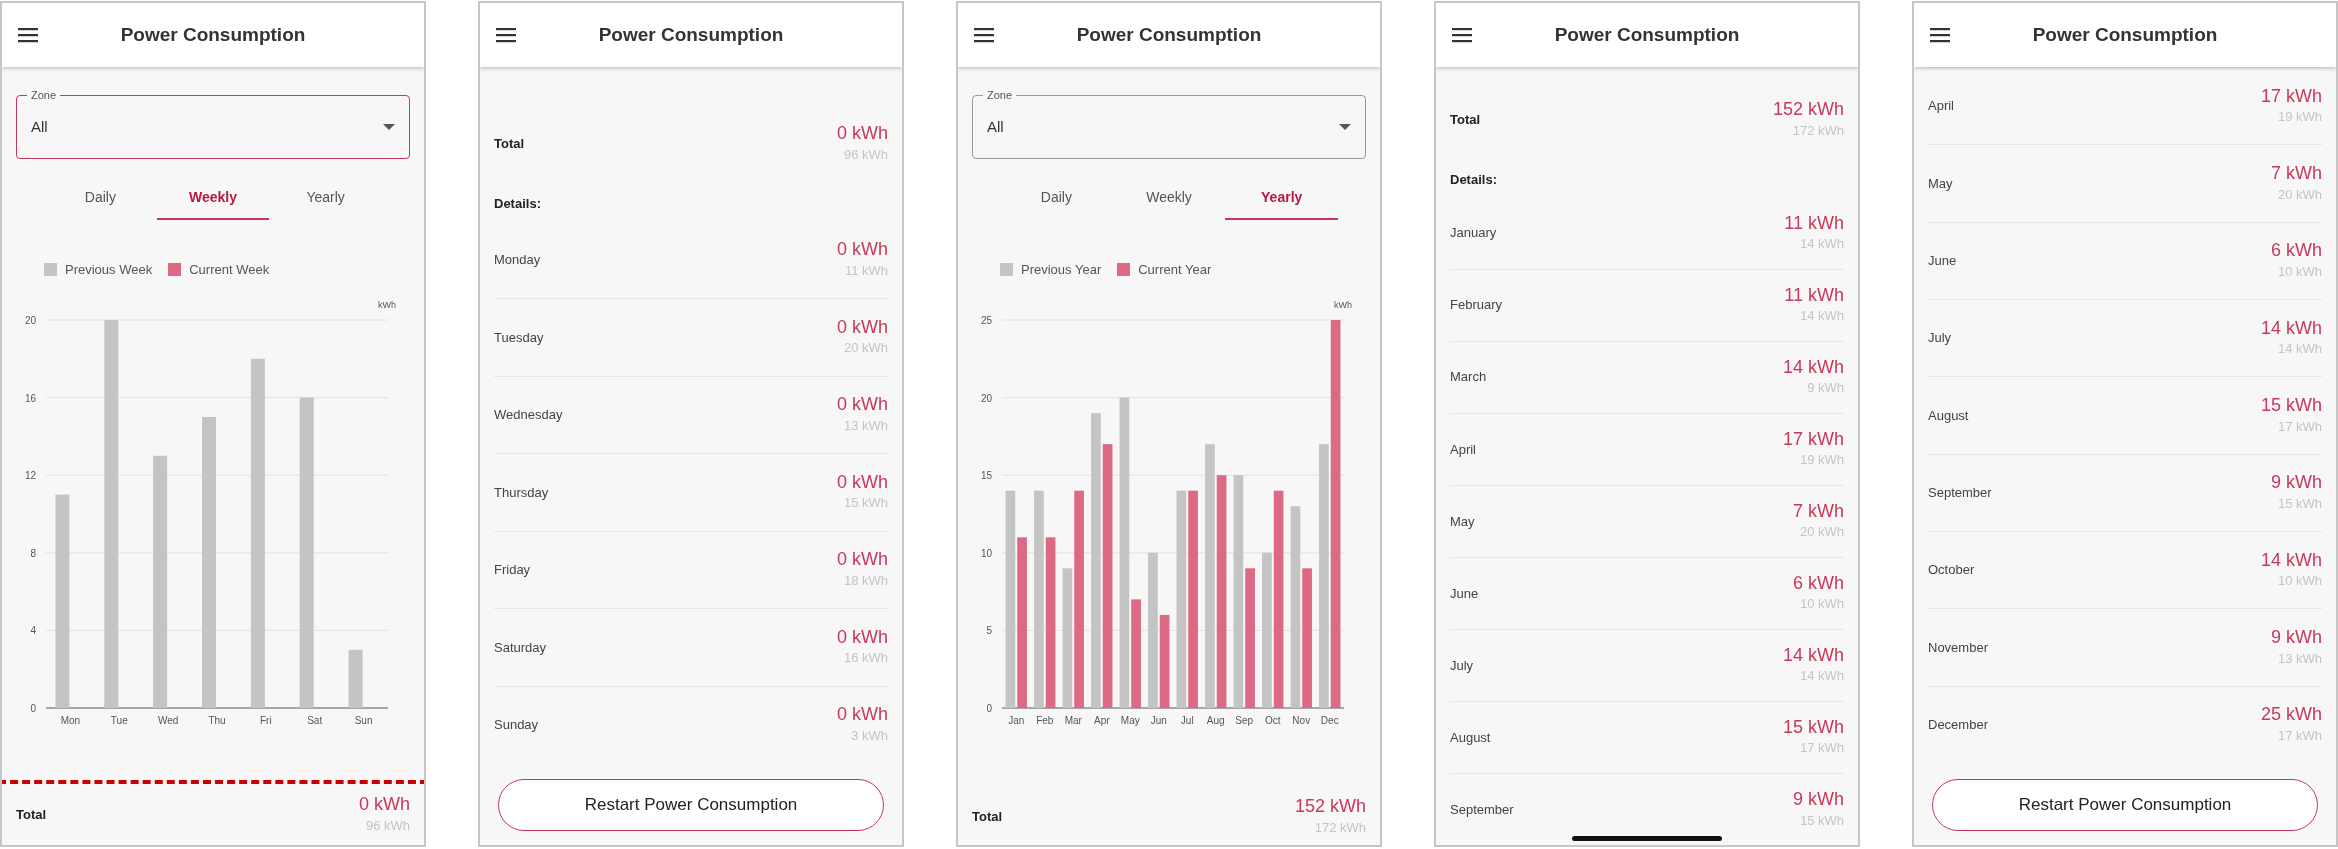 This screenshot has width=2338, height=849. What do you see at coordinates (986, 398) in the screenshot?
I see `tick-label: 20` at bounding box center [986, 398].